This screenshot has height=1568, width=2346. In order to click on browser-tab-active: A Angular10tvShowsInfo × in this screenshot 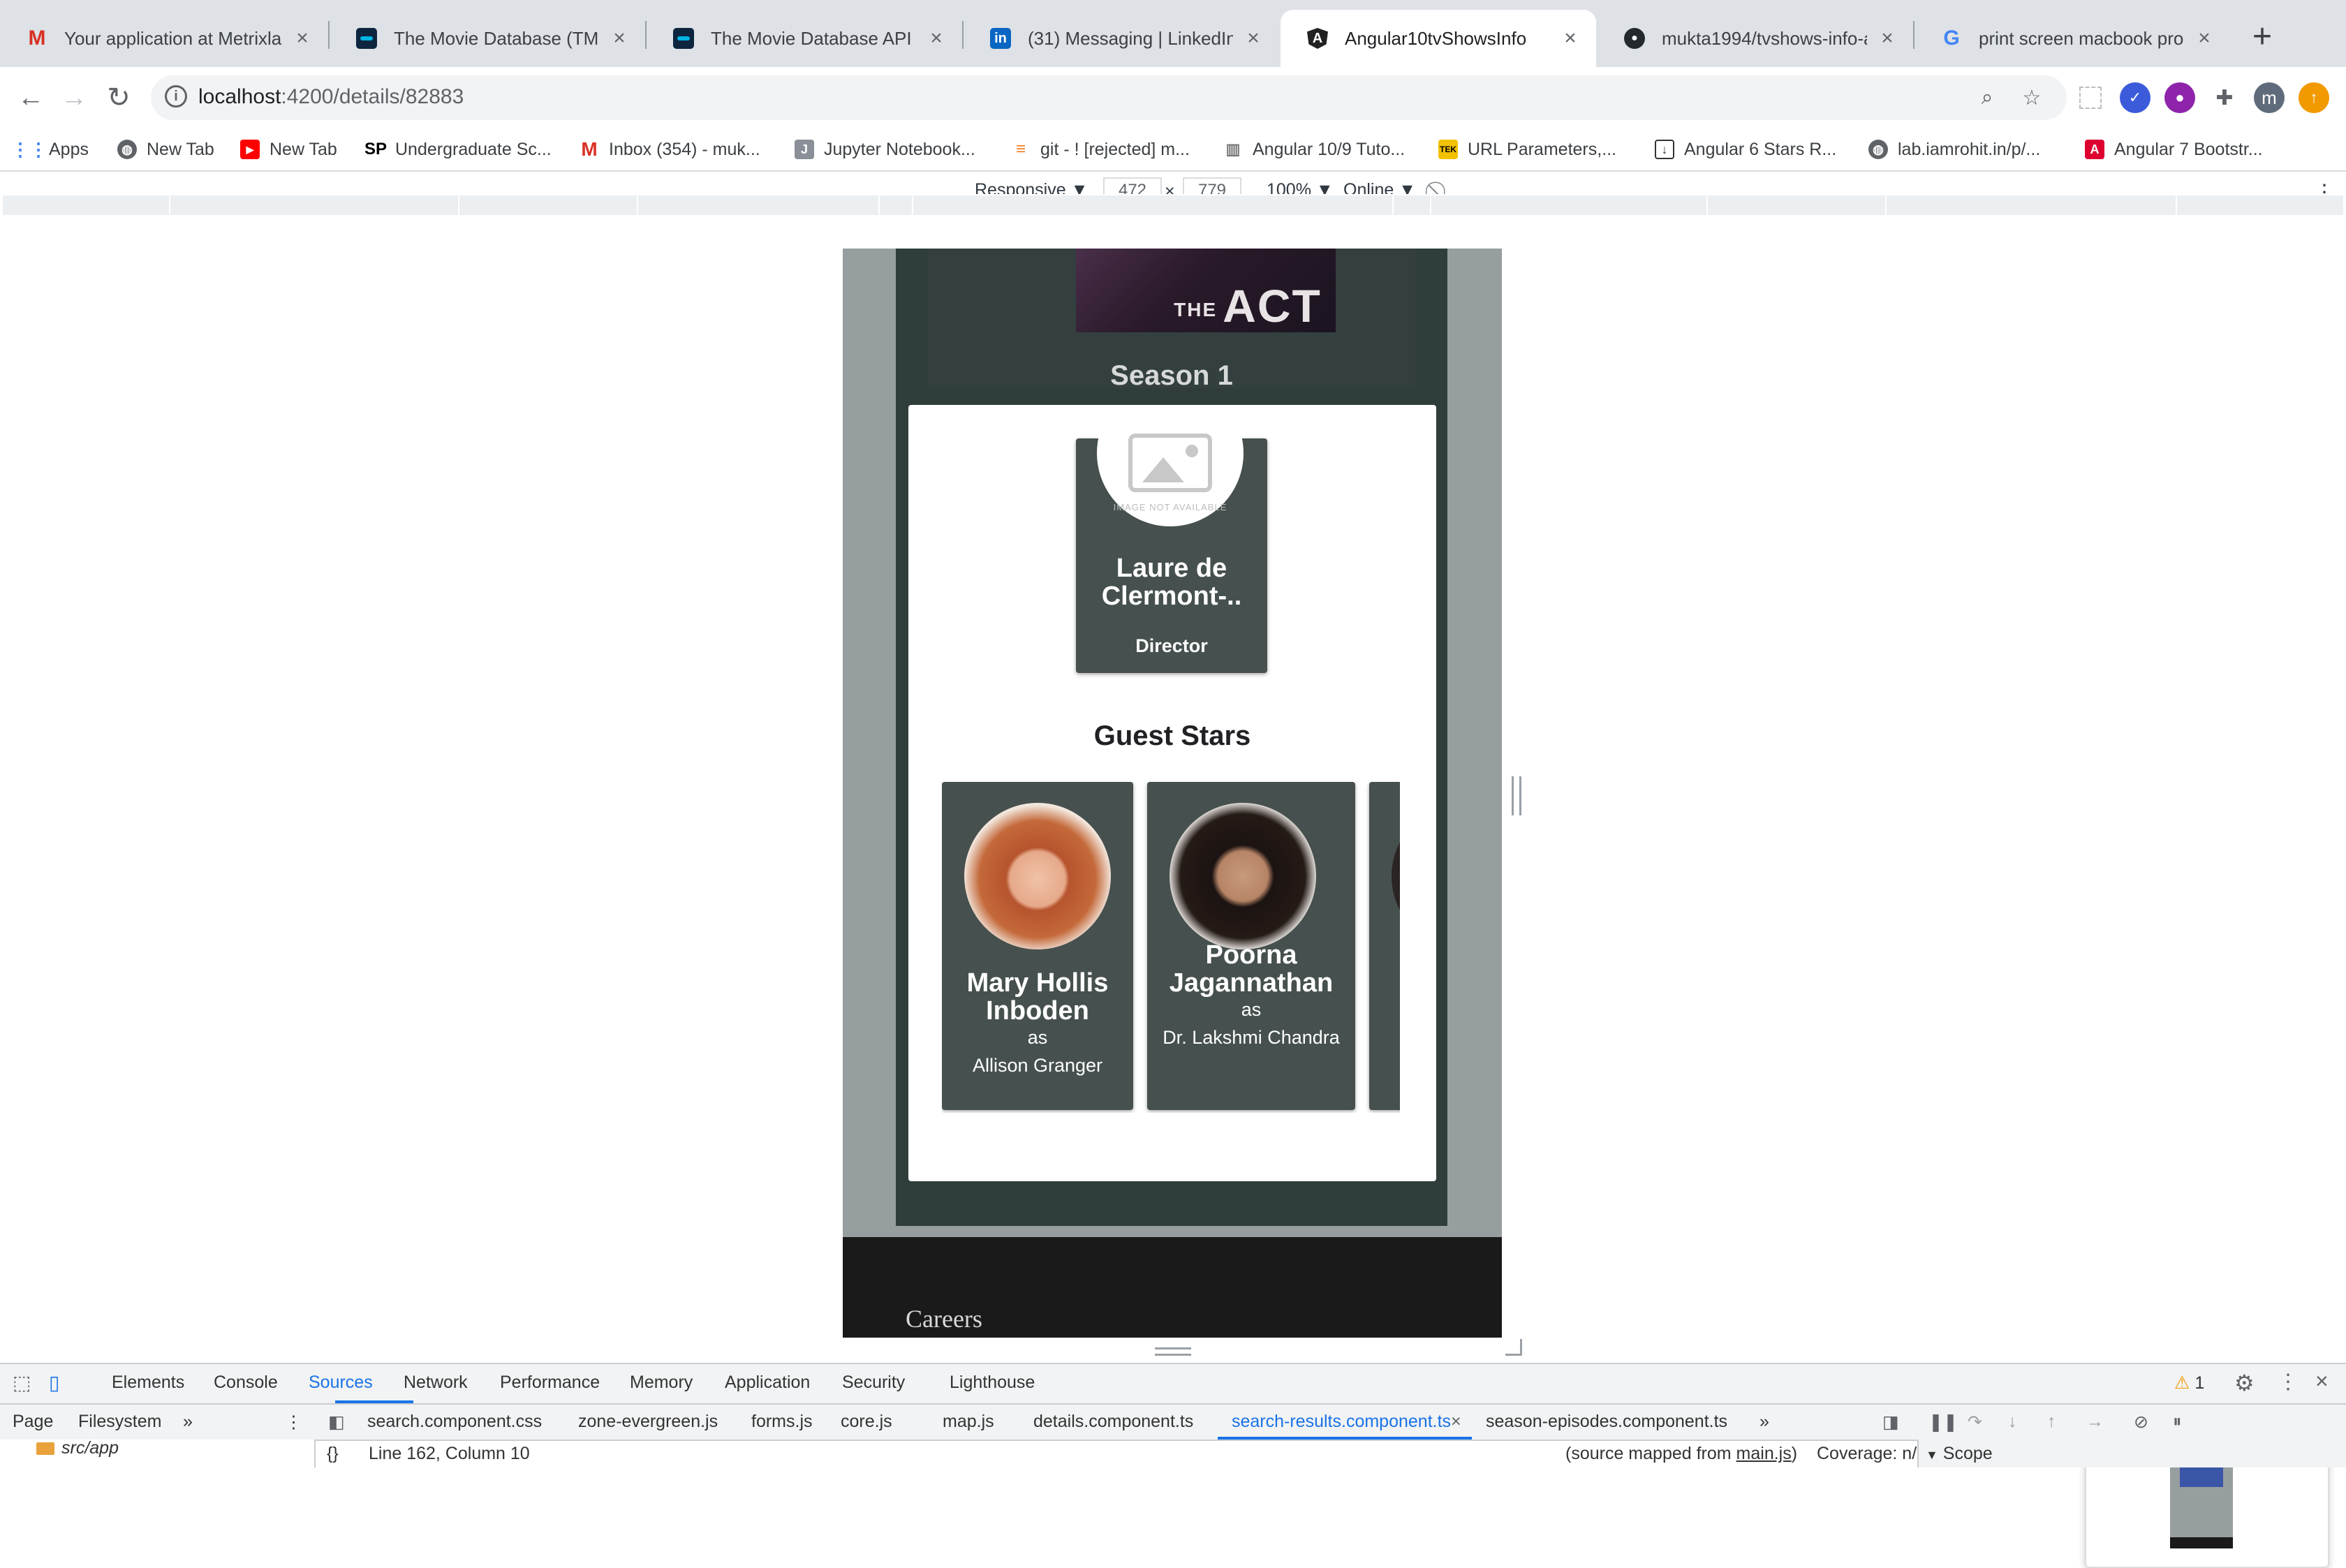, I will do `click(1438, 39)`.